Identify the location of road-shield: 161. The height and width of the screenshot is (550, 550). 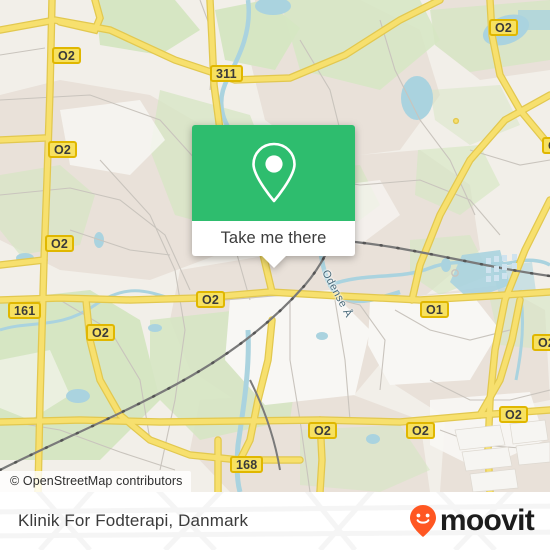
(25, 310).